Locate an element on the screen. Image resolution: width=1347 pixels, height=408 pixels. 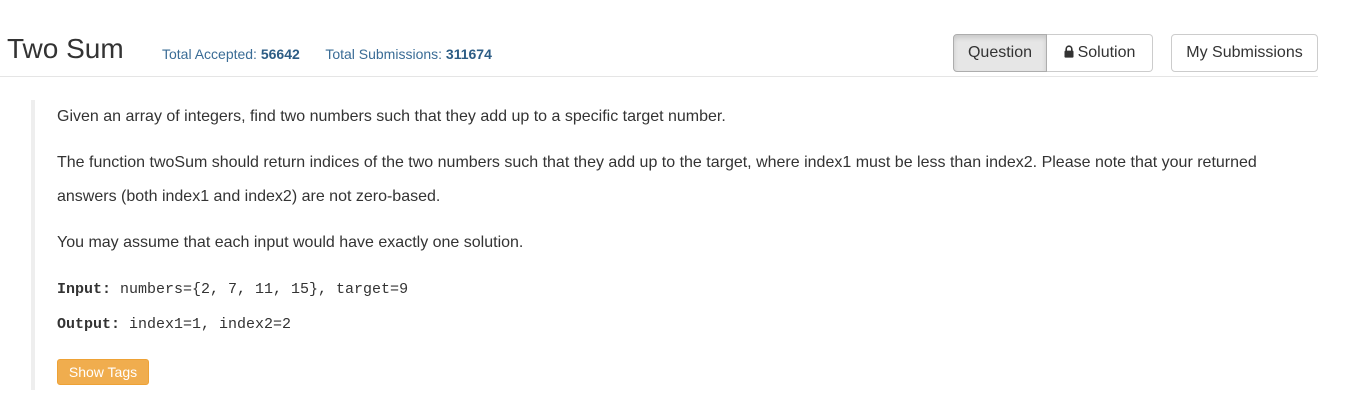
solution-button: Solution is located at coordinates (1100, 53).